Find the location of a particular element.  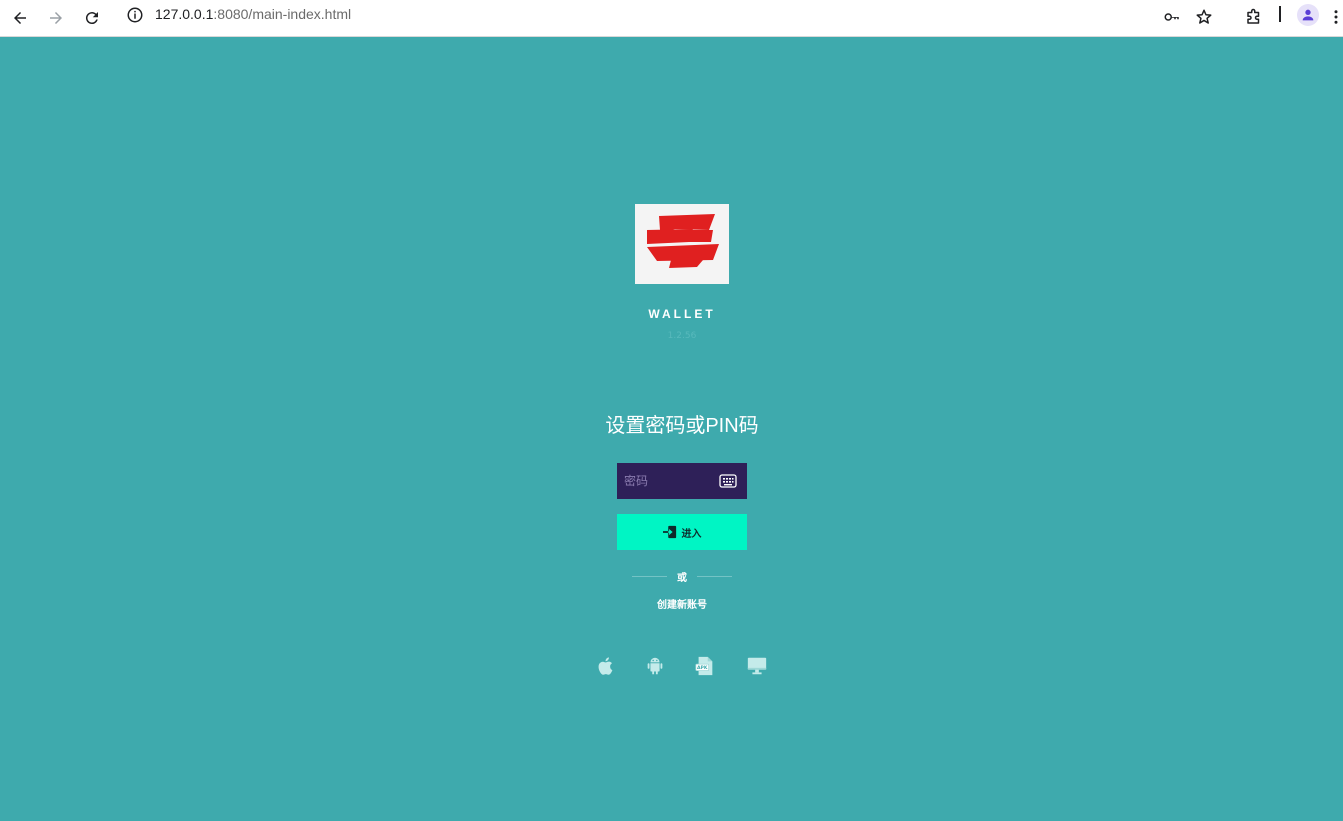

password-input is located at coordinates (667, 481).